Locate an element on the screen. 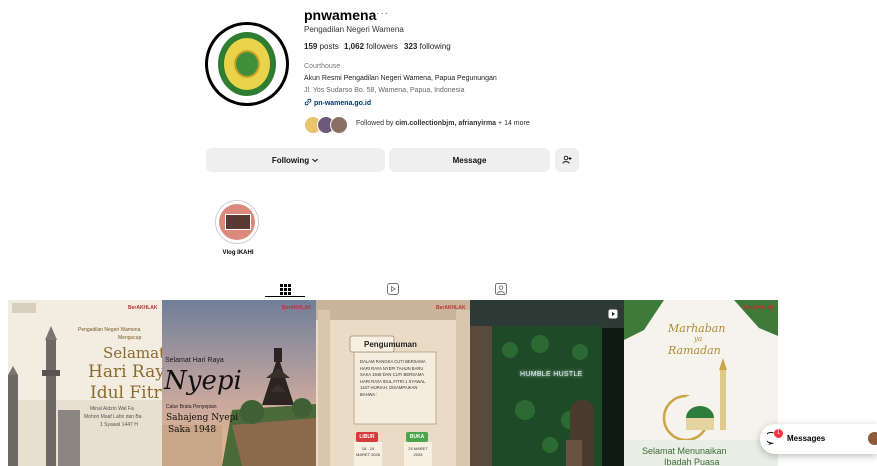  post-text: Mengucap is located at coordinates (130, 338).